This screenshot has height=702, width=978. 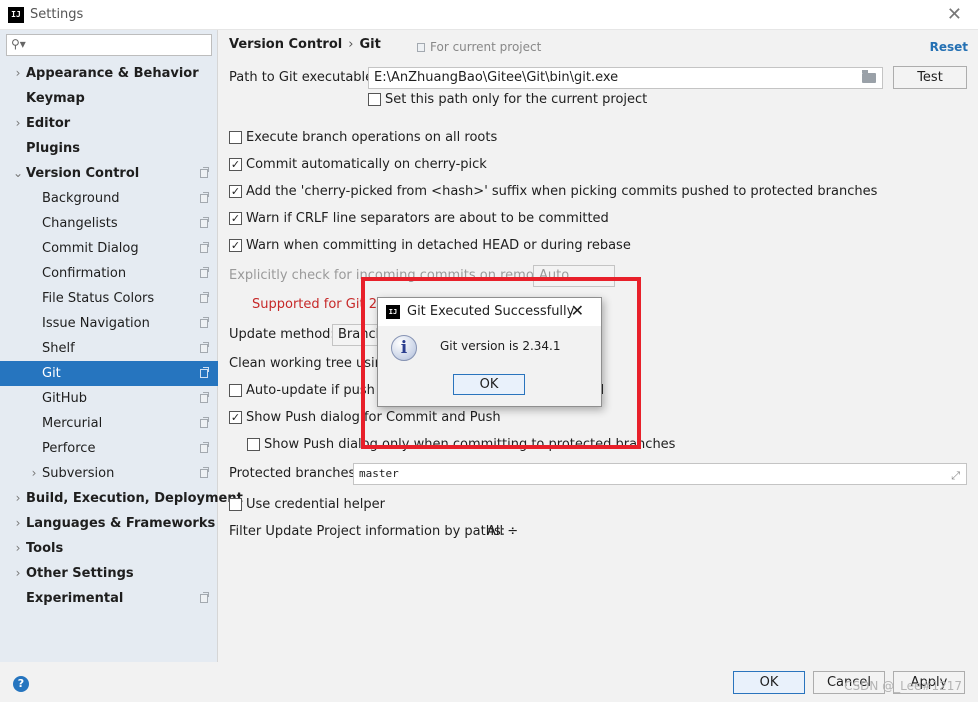 What do you see at coordinates (80, 223) in the screenshot?
I see `sidebar-item-label: Changelists` at bounding box center [80, 223].